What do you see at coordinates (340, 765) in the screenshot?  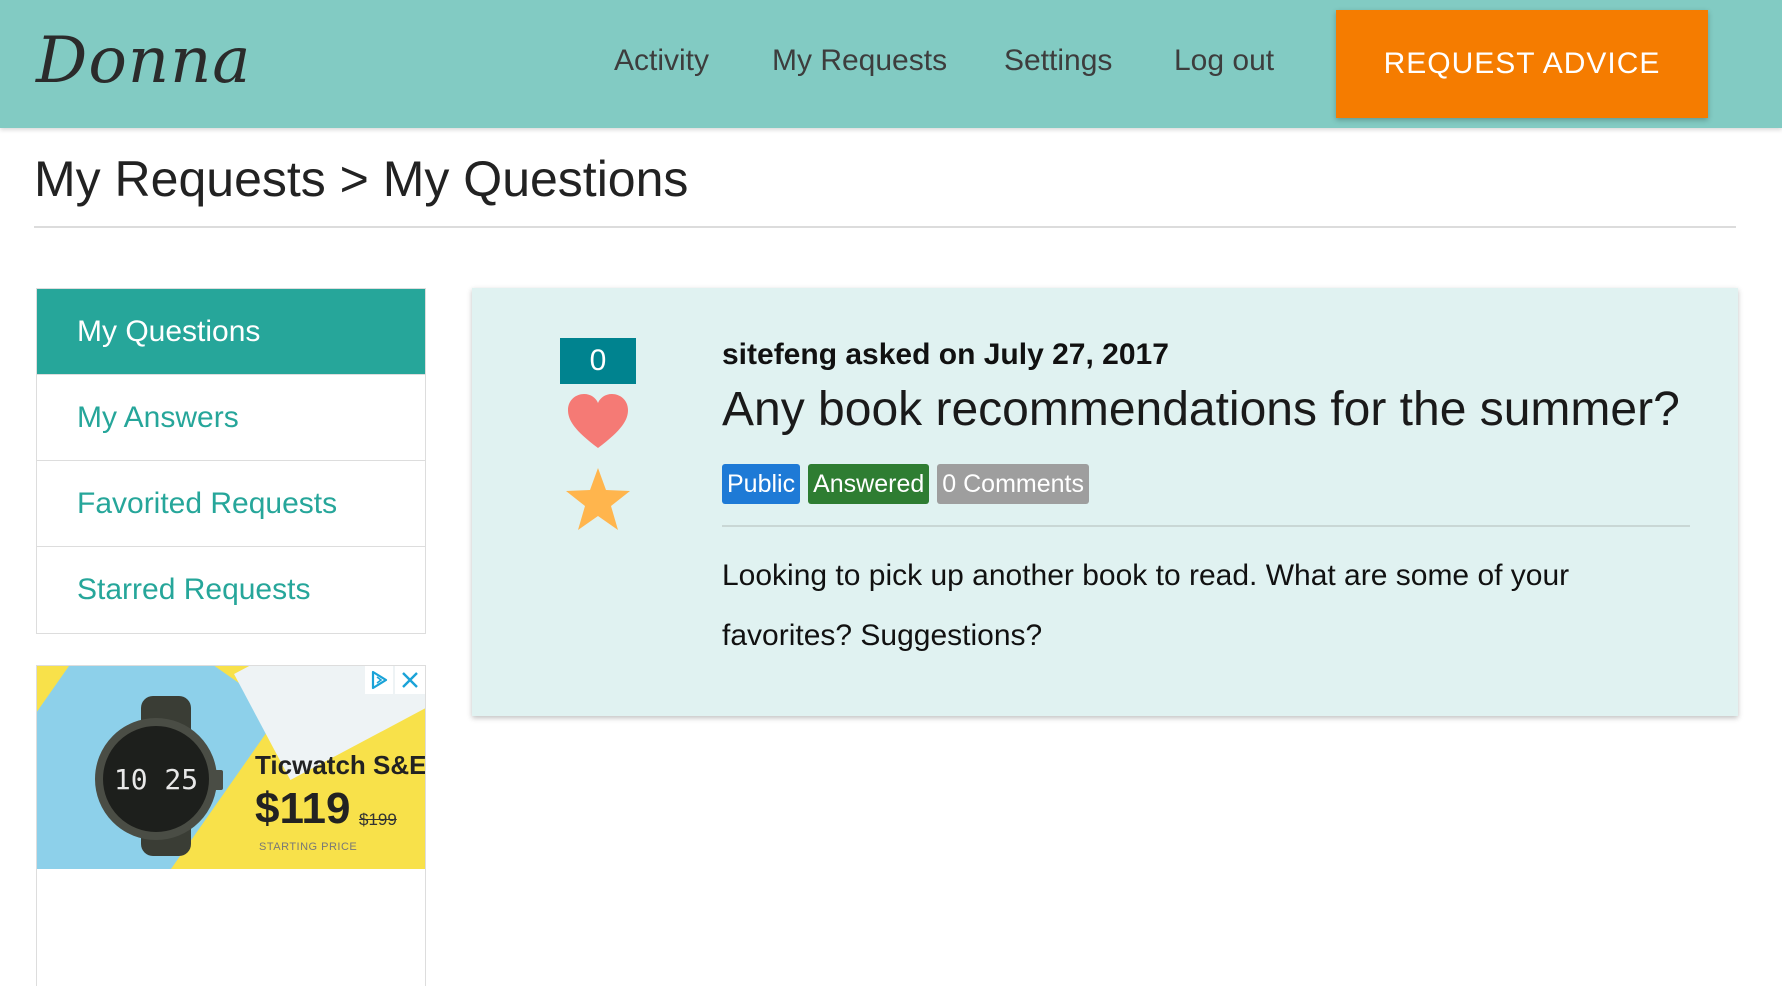 I see `ad-product-name: Ticwatch S&E` at bounding box center [340, 765].